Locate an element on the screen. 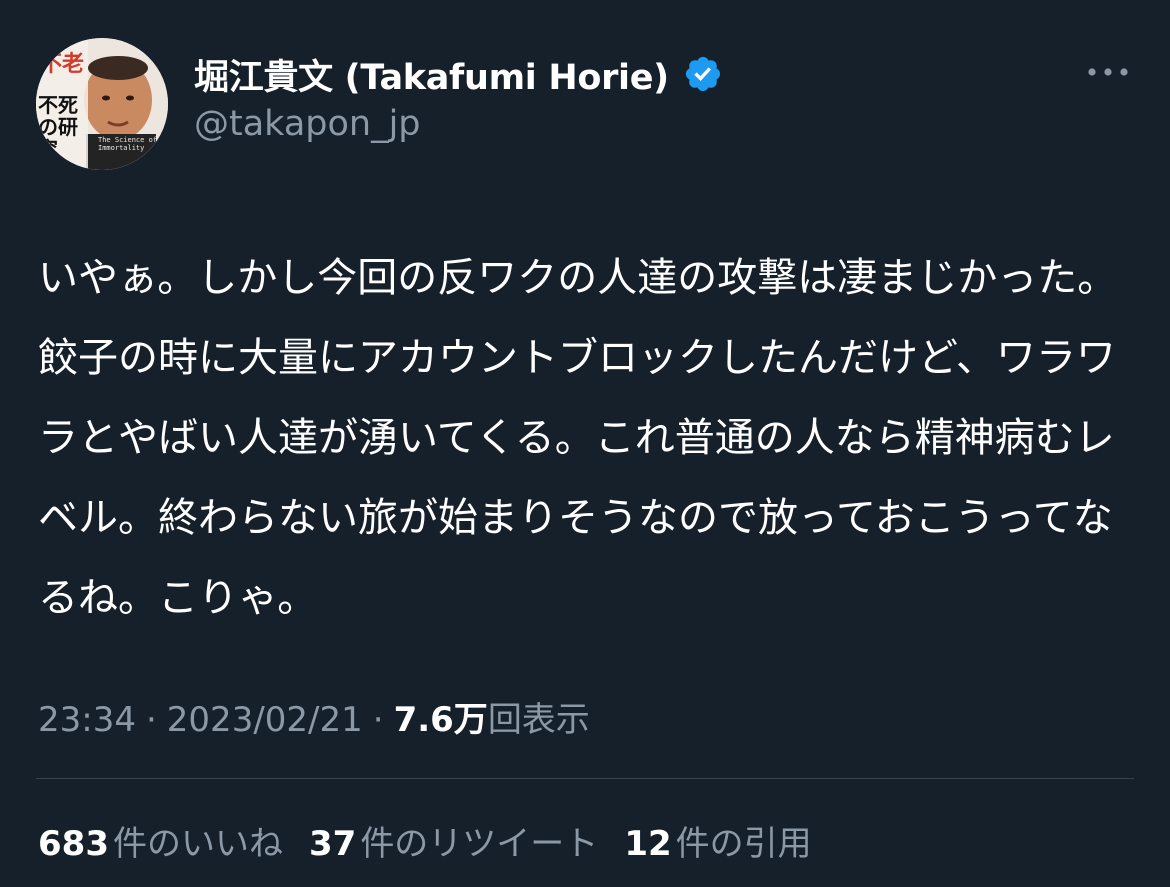  display-name: 堀江貴文 (Takafumi Horie) is located at coordinates (431, 74).